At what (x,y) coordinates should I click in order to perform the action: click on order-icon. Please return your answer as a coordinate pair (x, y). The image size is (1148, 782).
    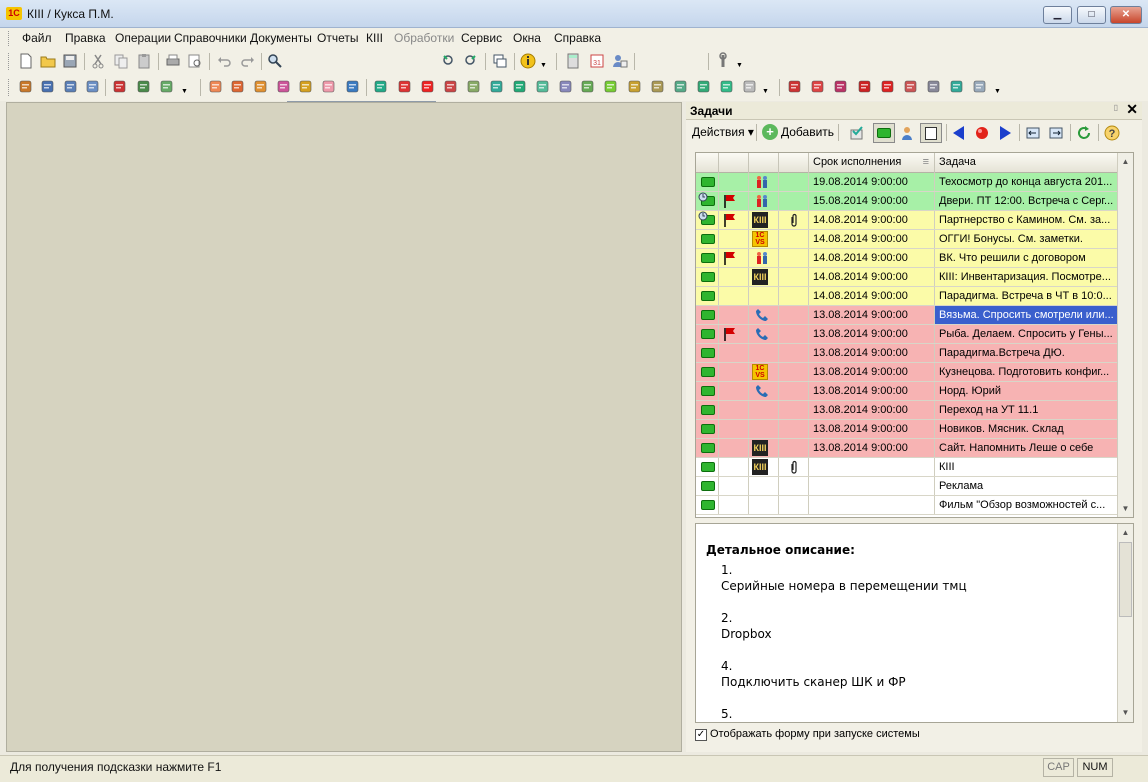
    Looking at the image, I should click on (381, 87).